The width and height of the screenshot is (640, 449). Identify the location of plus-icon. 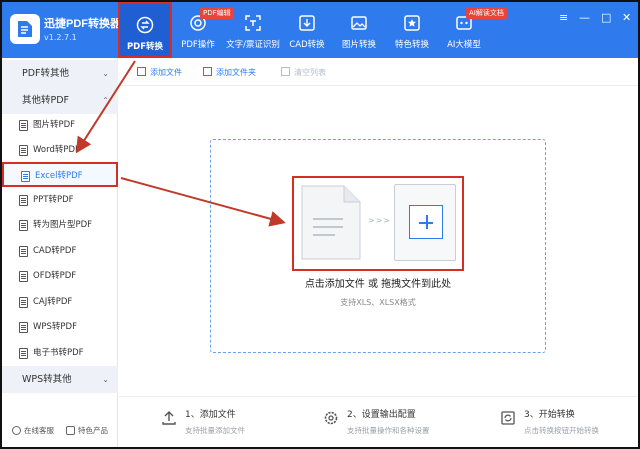
(426, 222).